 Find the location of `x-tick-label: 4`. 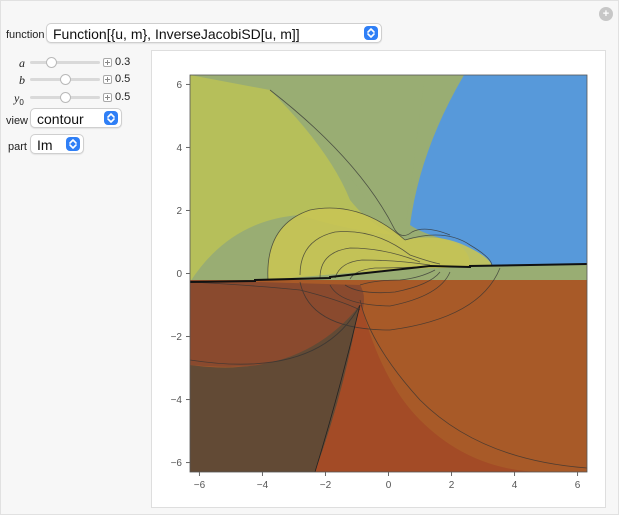

x-tick-label: 4 is located at coordinates (515, 485).